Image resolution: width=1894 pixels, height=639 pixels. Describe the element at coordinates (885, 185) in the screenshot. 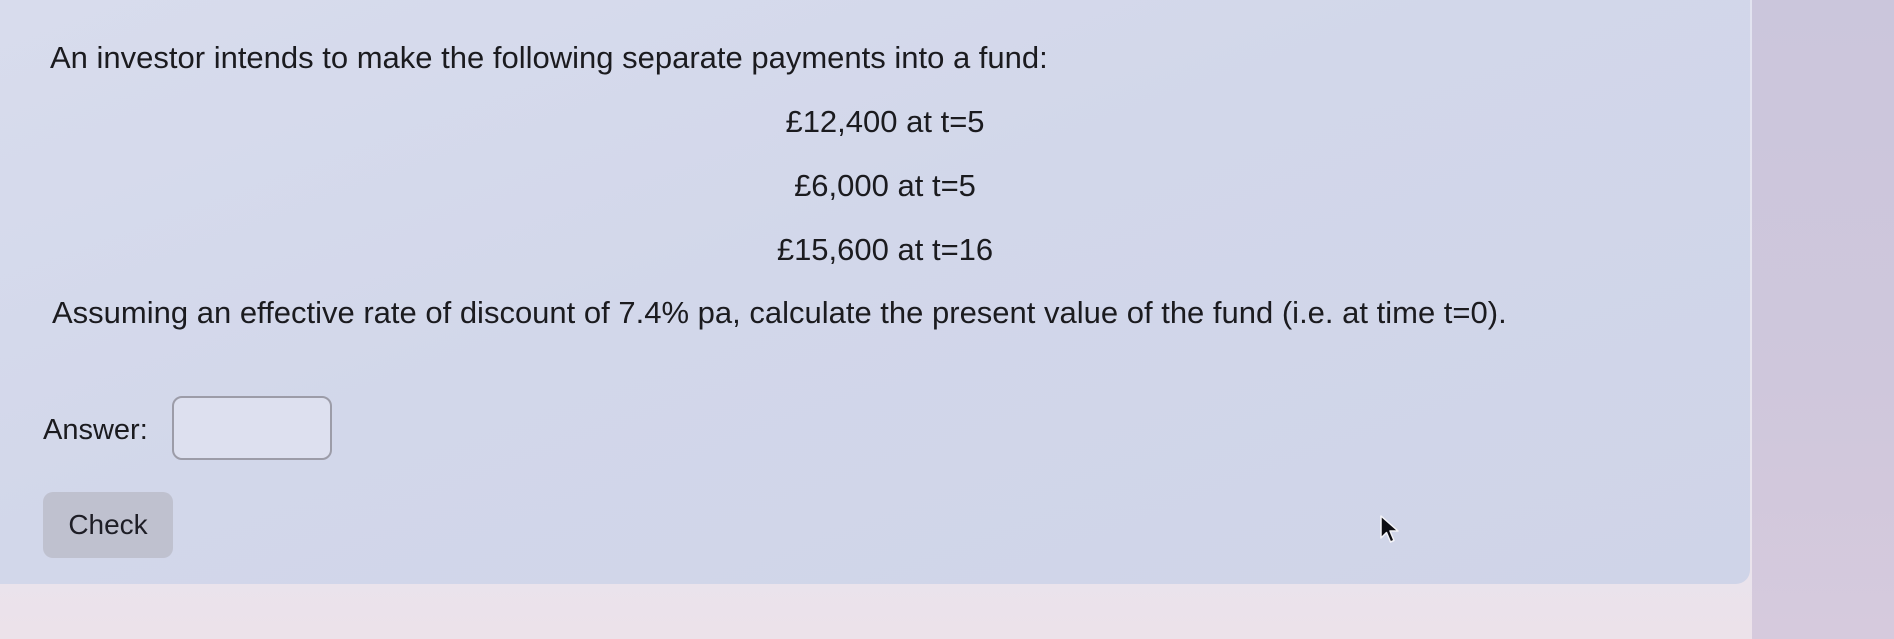

I see `payment-item: £6,000 at t=5` at that location.